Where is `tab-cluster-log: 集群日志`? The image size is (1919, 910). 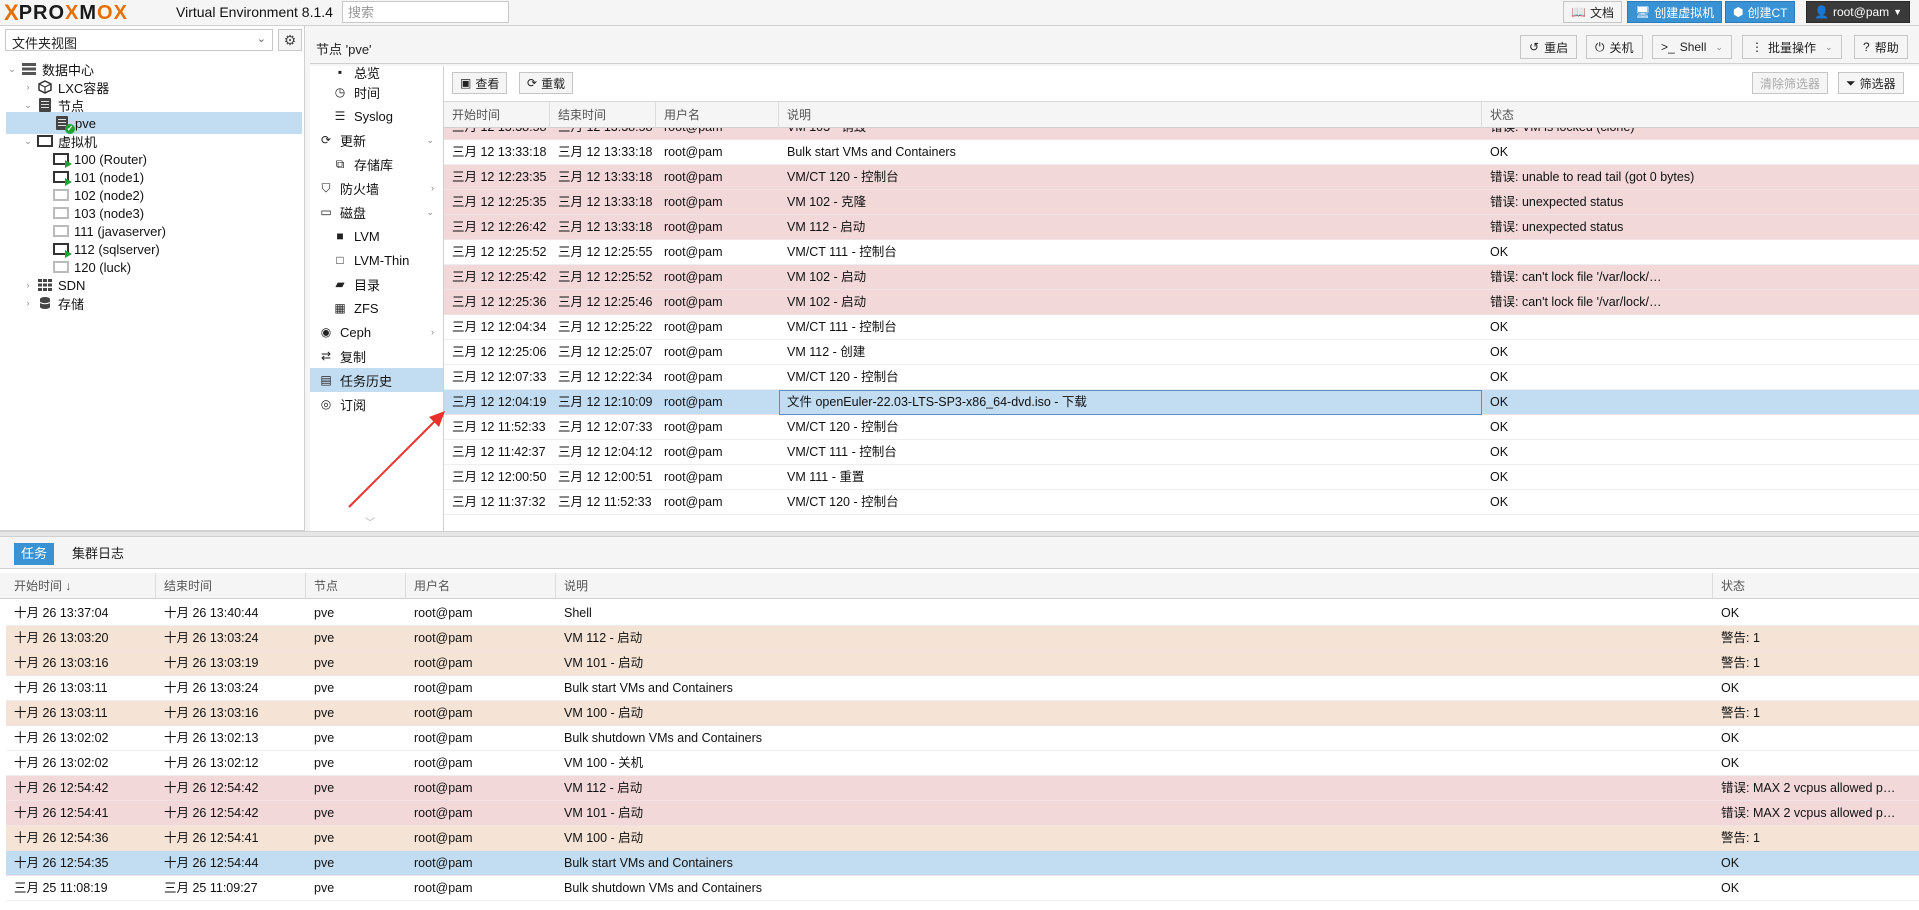 tab-cluster-log: 集群日志 is located at coordinates (98, 554).